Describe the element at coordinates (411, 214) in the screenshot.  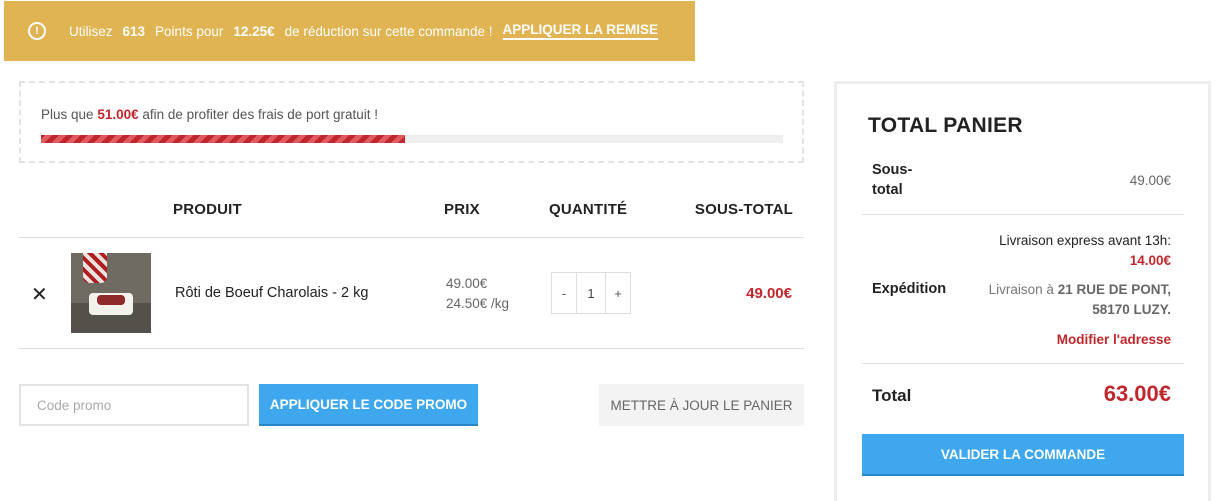
I see `cart-table-header: PRODUIT PRIX QUANTITÉ SOUS-TOTAL` at that location.